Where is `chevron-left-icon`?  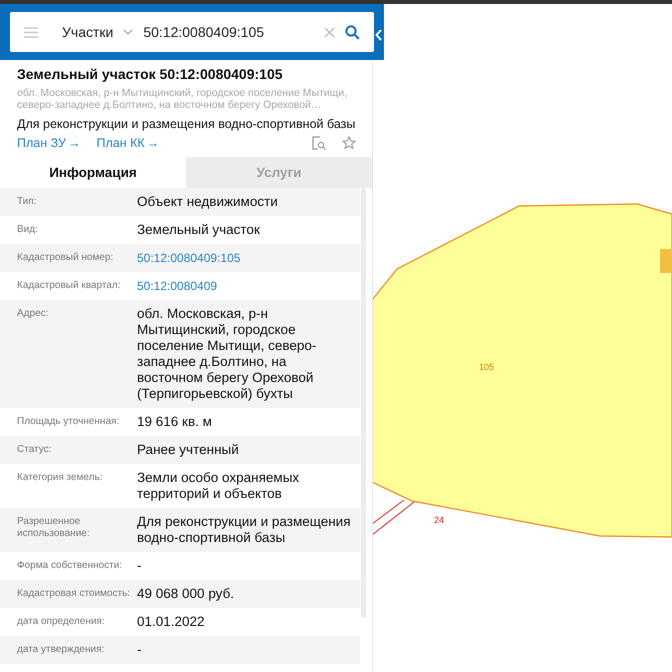
chevron-left-icon is located at coordinates (378, 35).